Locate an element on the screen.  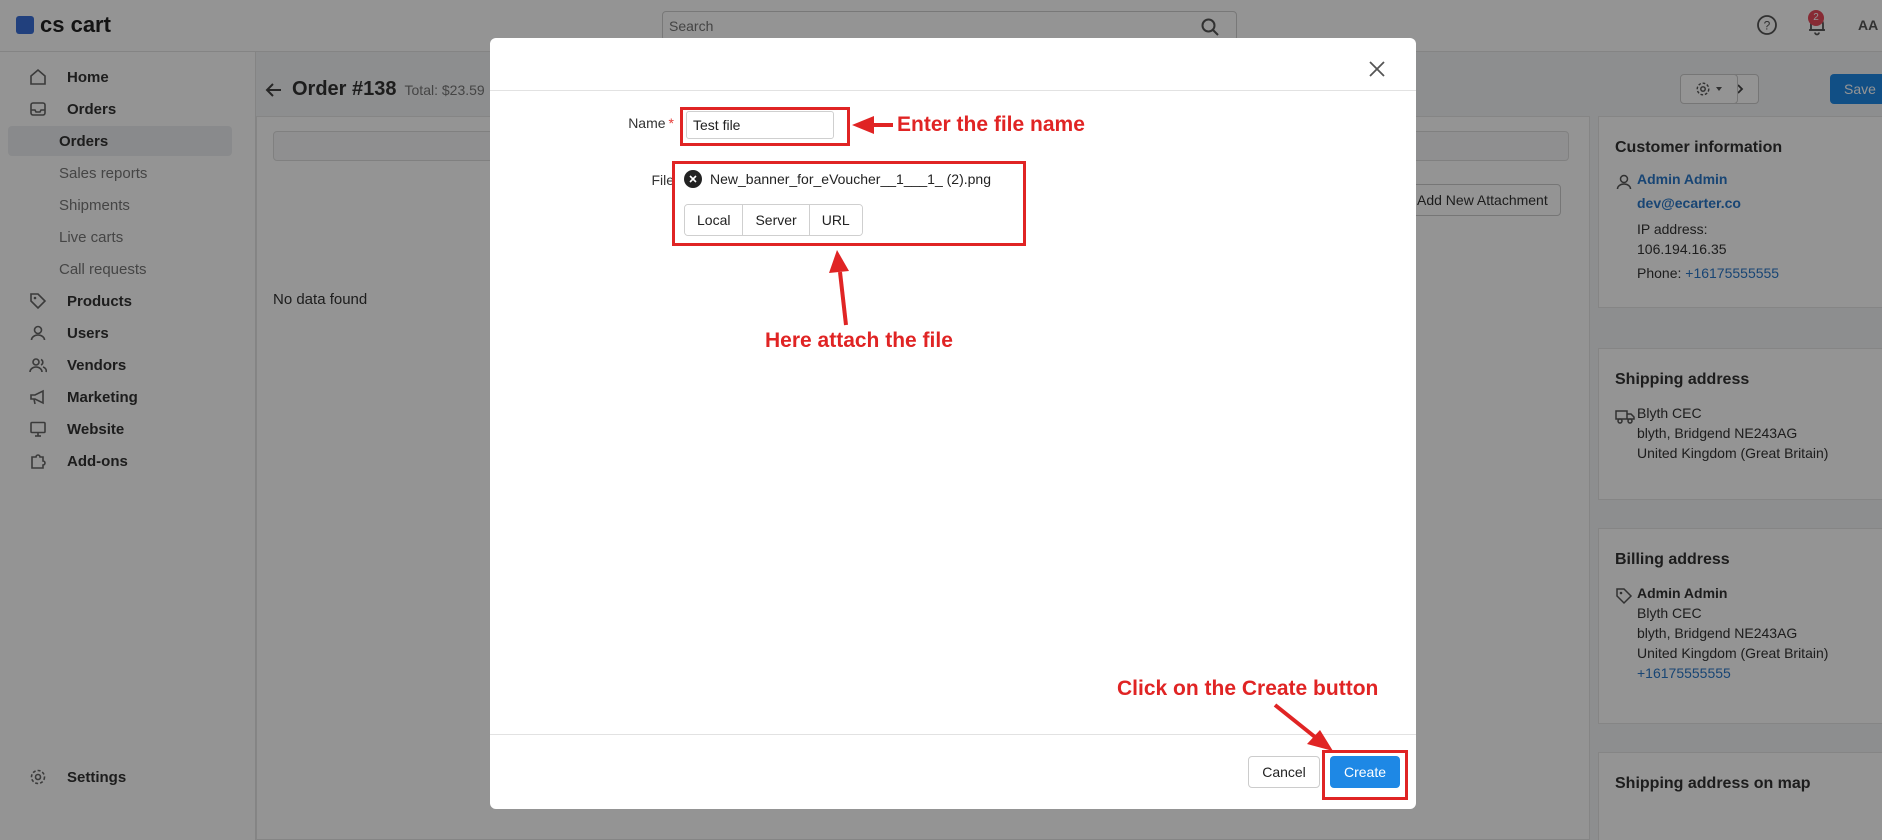
annotation-enter-name: Enter the file name is located at coordinates (991, 124).